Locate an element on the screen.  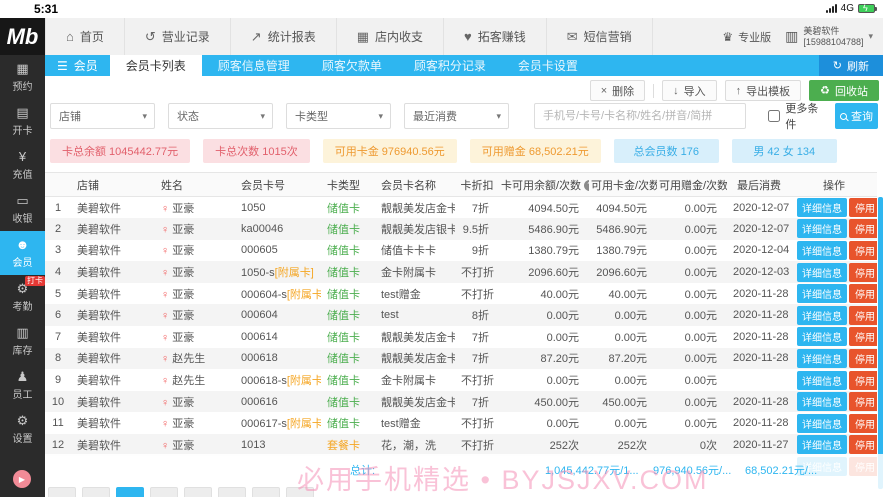
row-number: 9 is located at coordinates (58, 380).